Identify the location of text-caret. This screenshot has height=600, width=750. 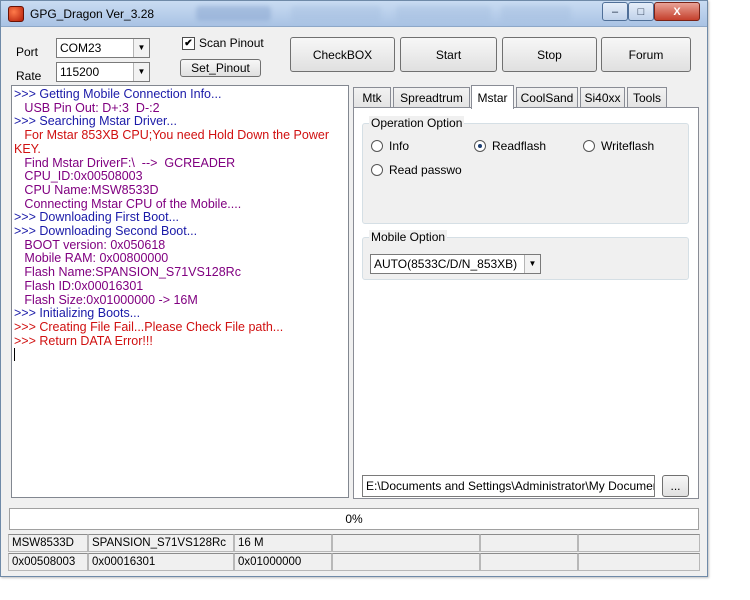
(181, 356).